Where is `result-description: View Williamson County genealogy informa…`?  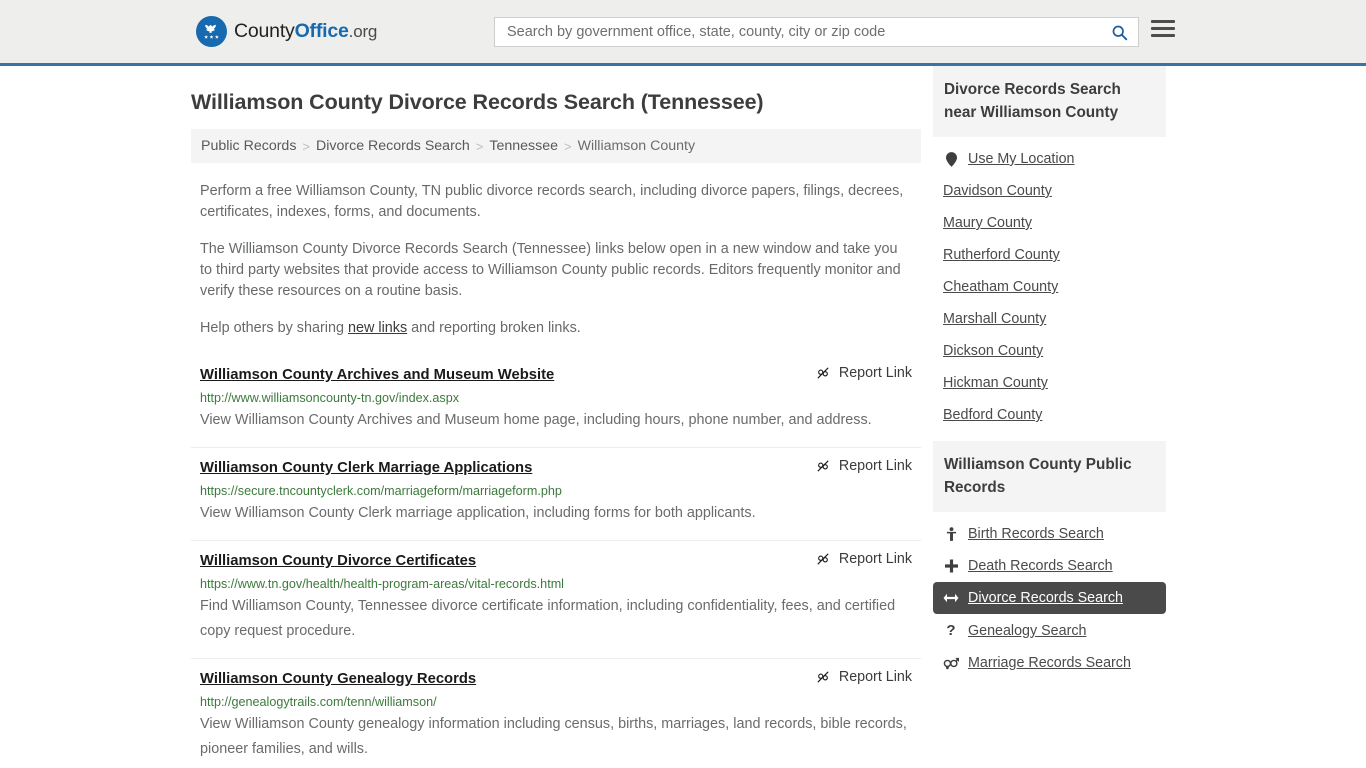 result-description: View Williamson County genealogy informa… is located at coordinates (553, 736).